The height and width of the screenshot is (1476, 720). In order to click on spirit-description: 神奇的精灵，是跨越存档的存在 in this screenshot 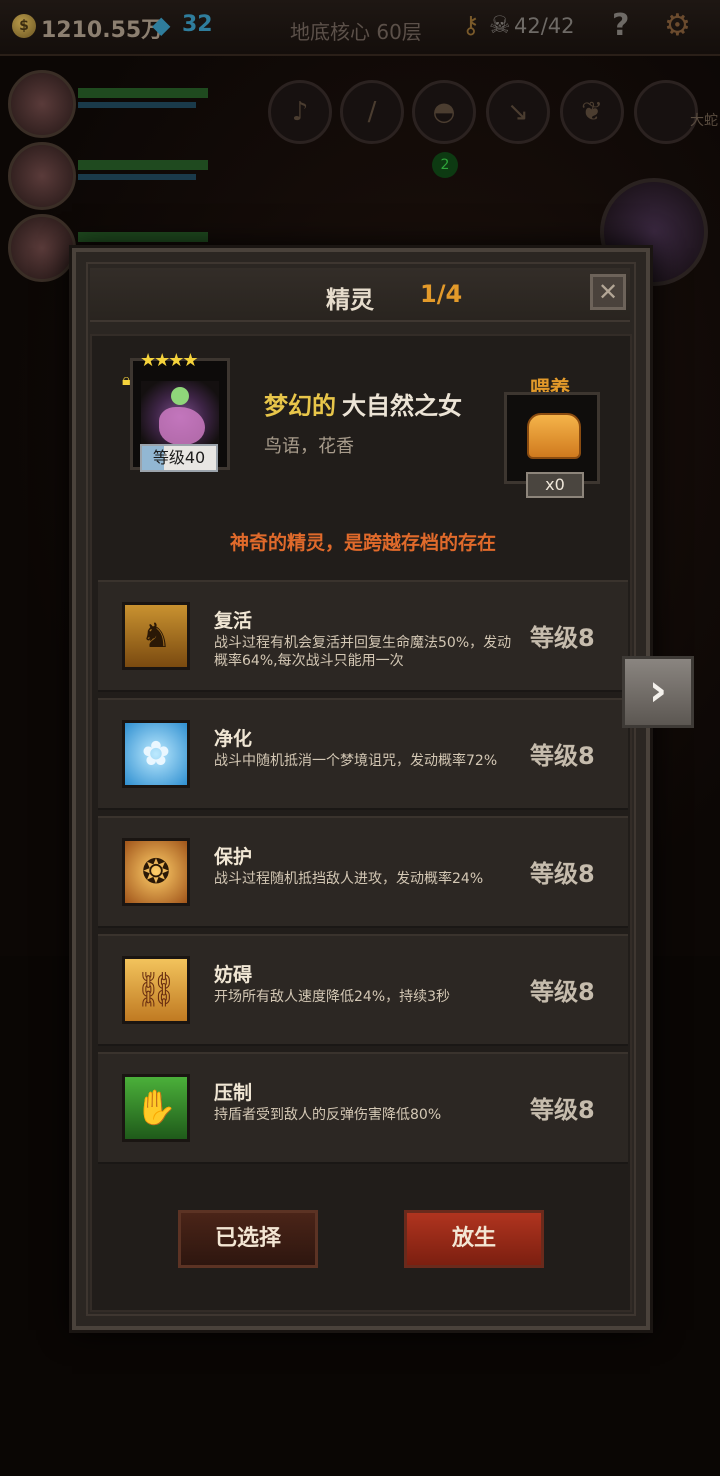, I will do `click(362, 543)`.